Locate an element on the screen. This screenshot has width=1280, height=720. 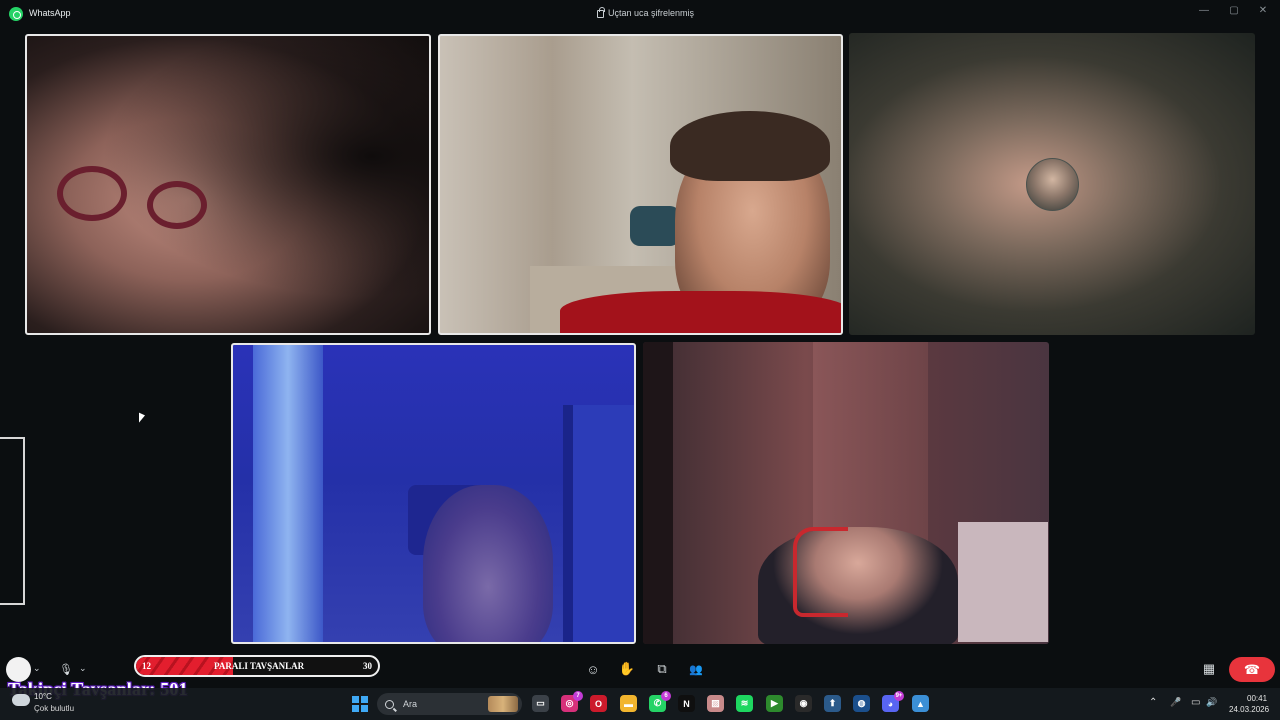
opera-icon: O is located at coordinates (598, 703).